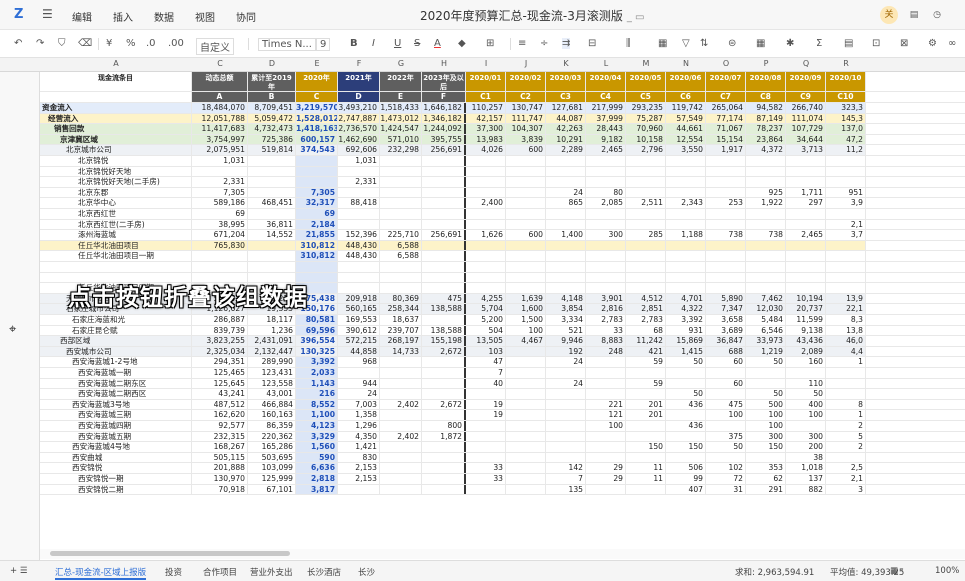 The height and width of the screenshot is (581, 965). Describe the element at coordinates (486, 330) in the screenshot. I see `value-cell: 504` at that location.